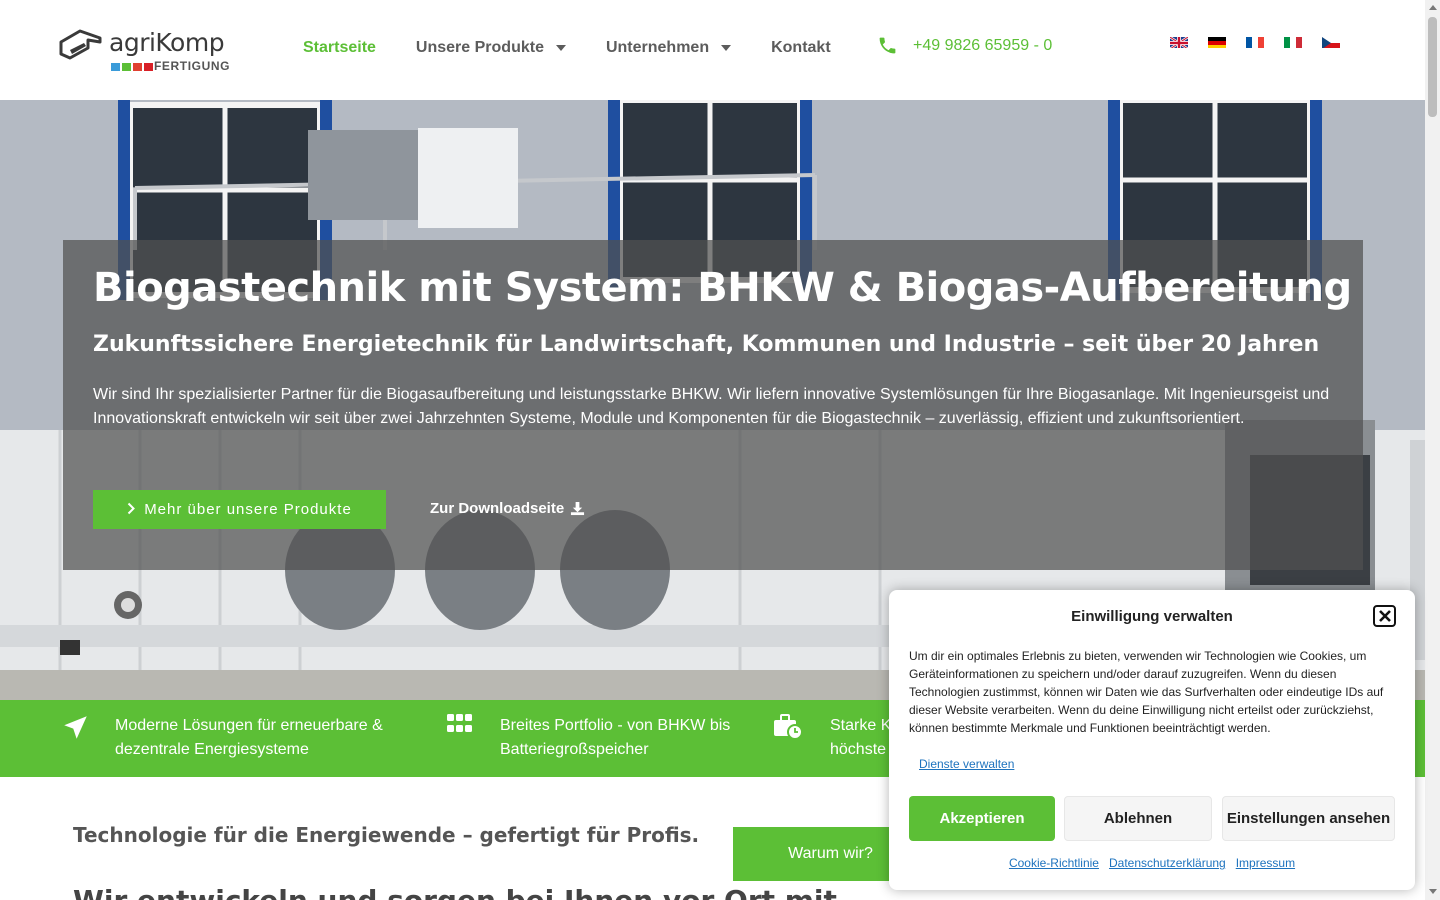  I want to click on logo-color-squares, so click(132, 67).